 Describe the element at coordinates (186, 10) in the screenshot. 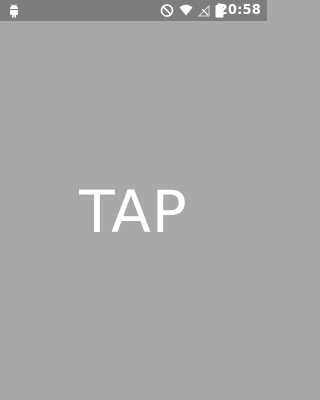

I see `wifi-icon` at that location.